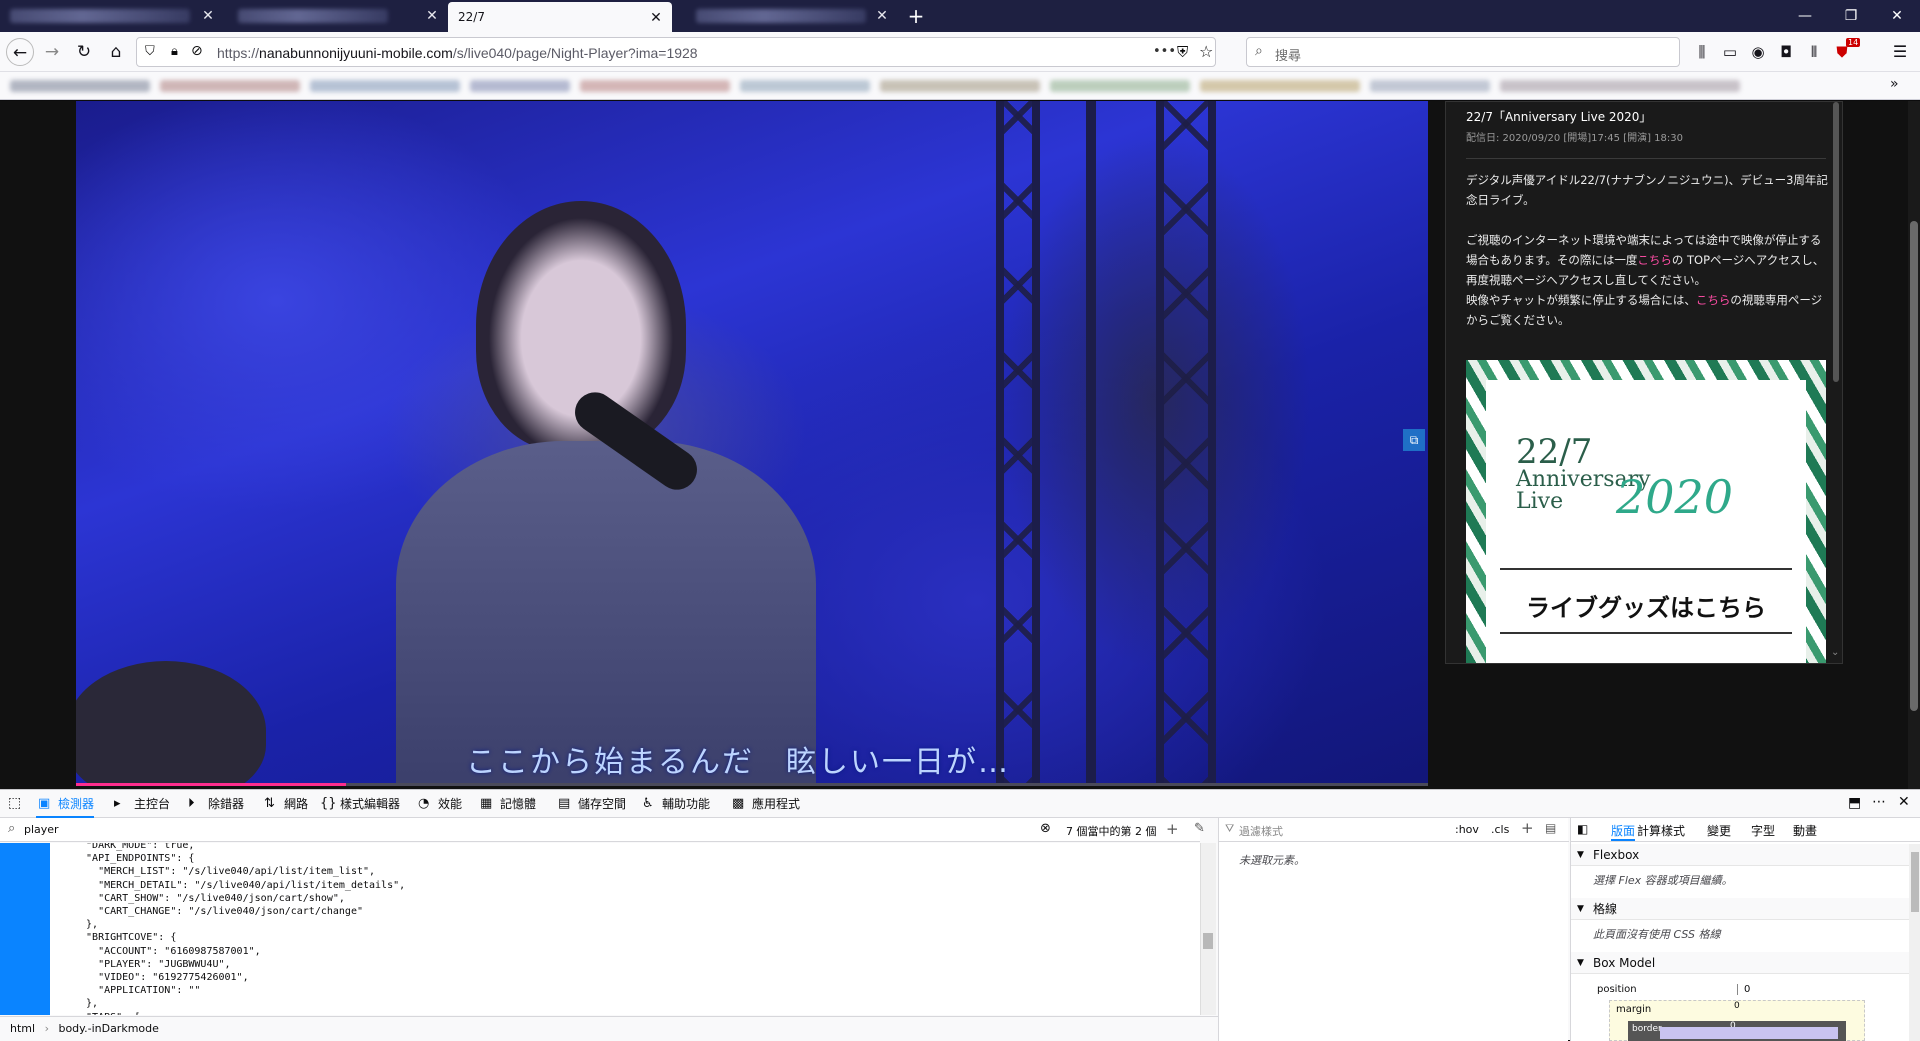  I want to click on devtools-tab-application: ▩ 應用程式, so click(765, 804).